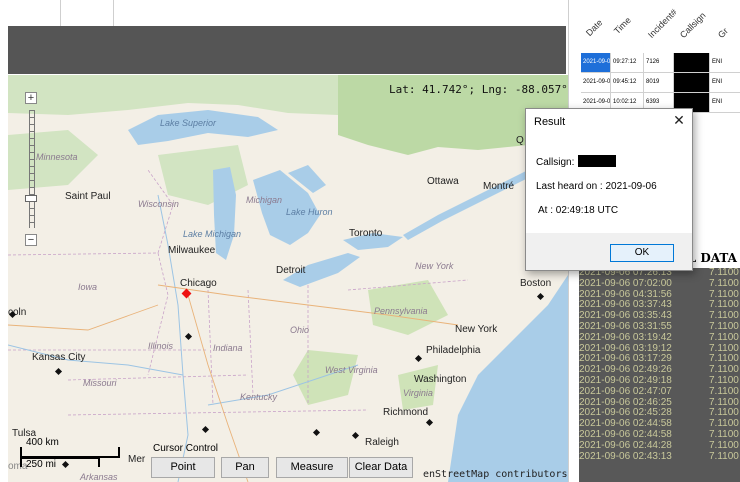  Describe the element at coordinates (287, 13) in the screenshot. I see `top-grid-area` at that location.